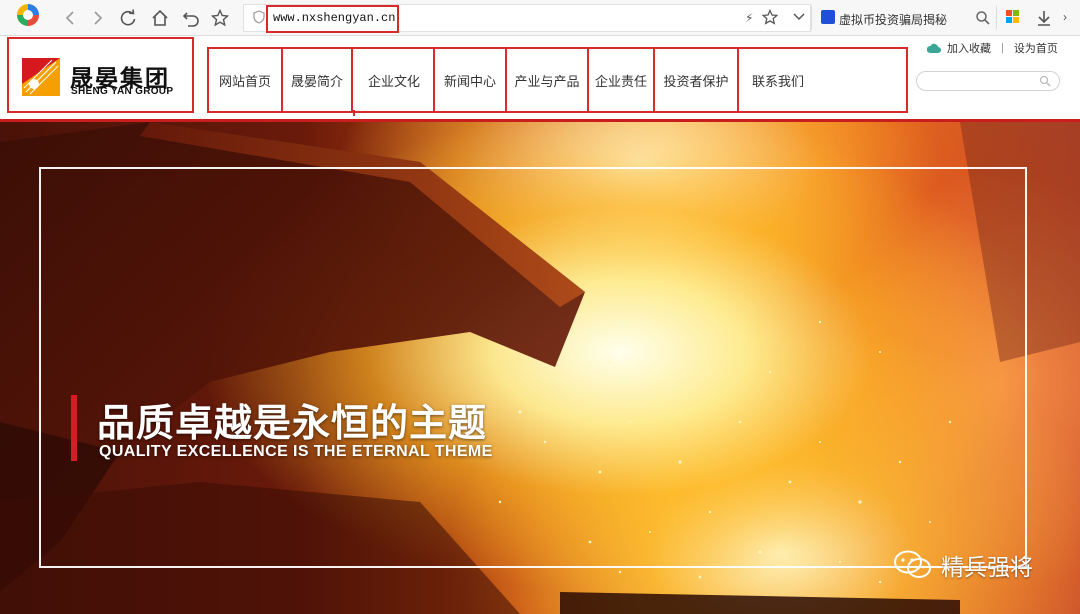  I want to click on undo-button, so click(191, 18).